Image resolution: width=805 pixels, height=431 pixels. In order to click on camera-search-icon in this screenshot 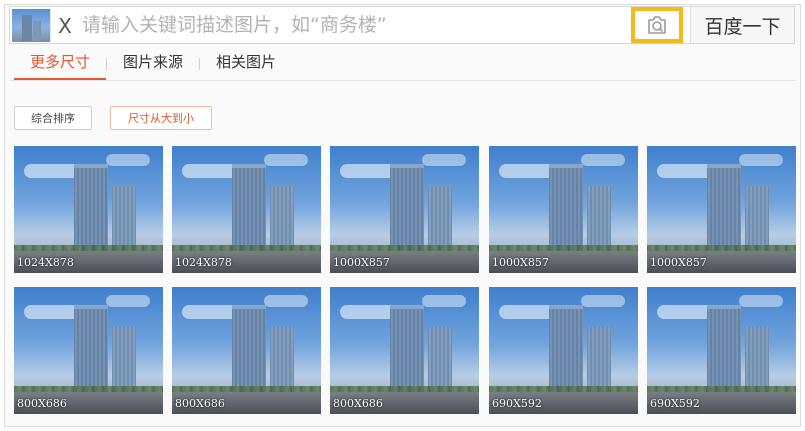, I will do `click(657, 25)`.